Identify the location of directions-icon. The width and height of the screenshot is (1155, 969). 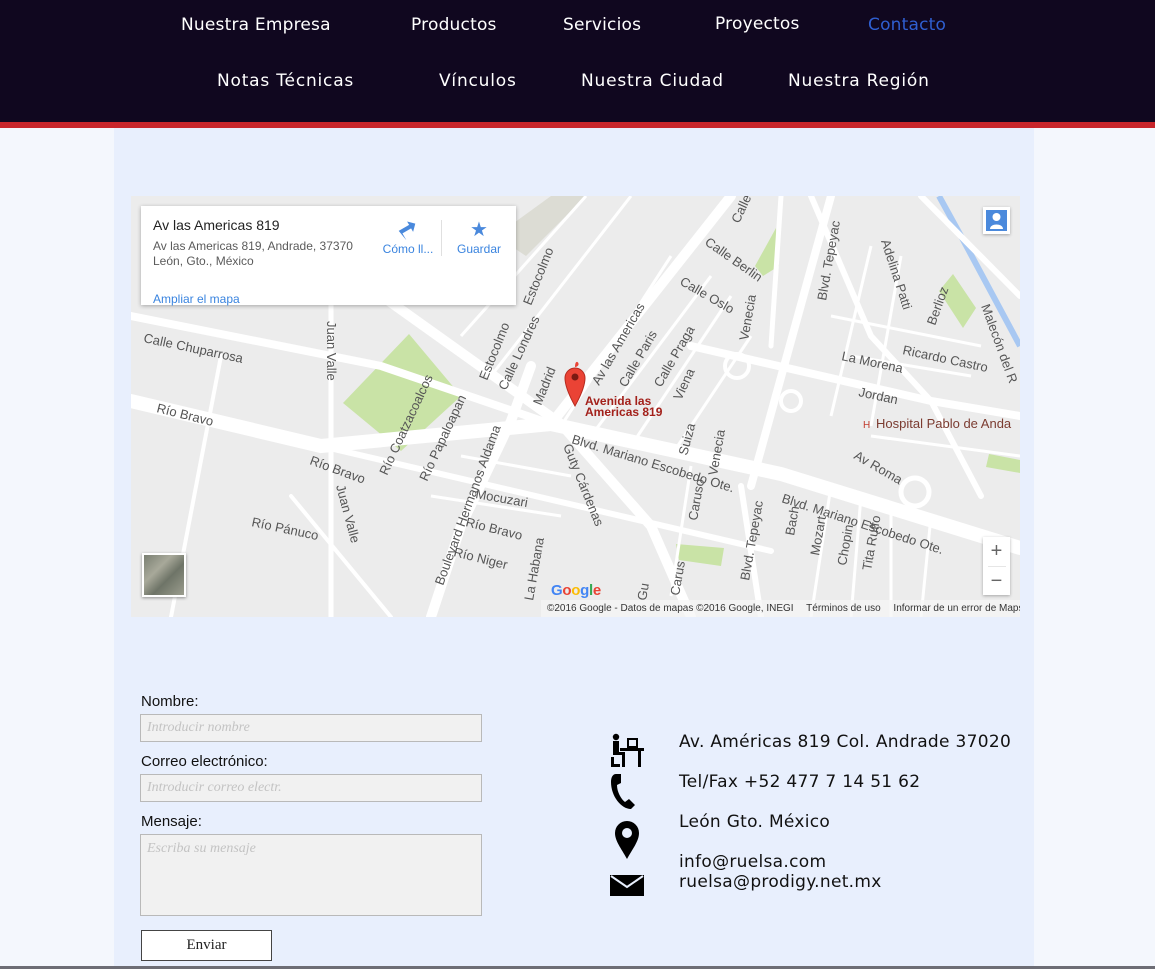
(408, 230).